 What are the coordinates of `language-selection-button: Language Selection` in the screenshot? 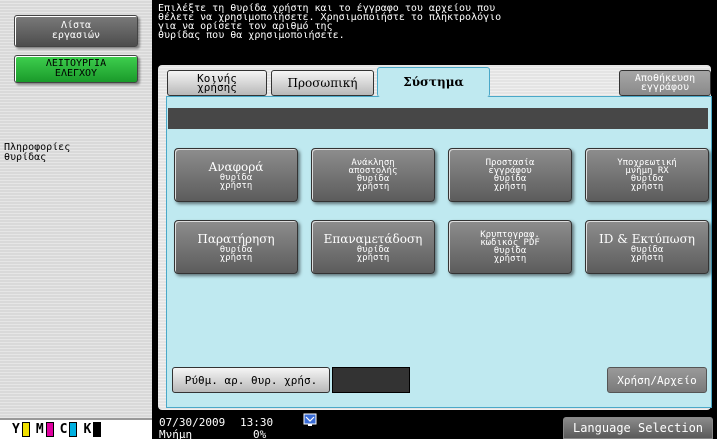 It's located at (638, 428).